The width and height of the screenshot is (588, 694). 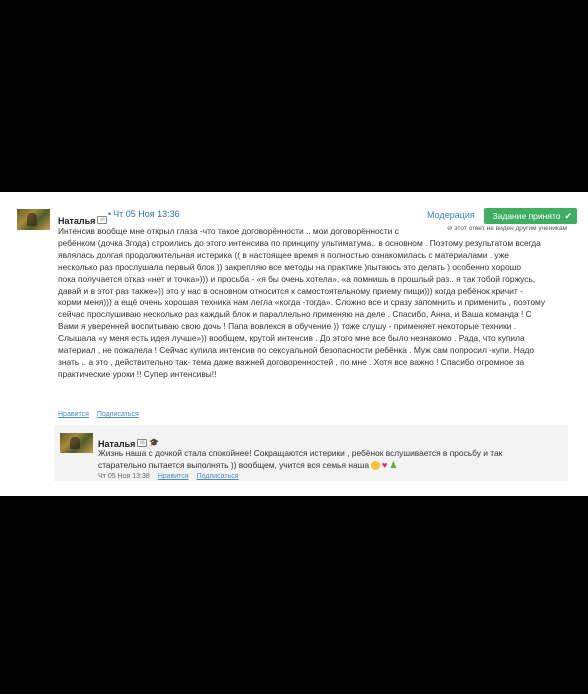 I want to click on smile-emoji, so click(x=376, y=466).